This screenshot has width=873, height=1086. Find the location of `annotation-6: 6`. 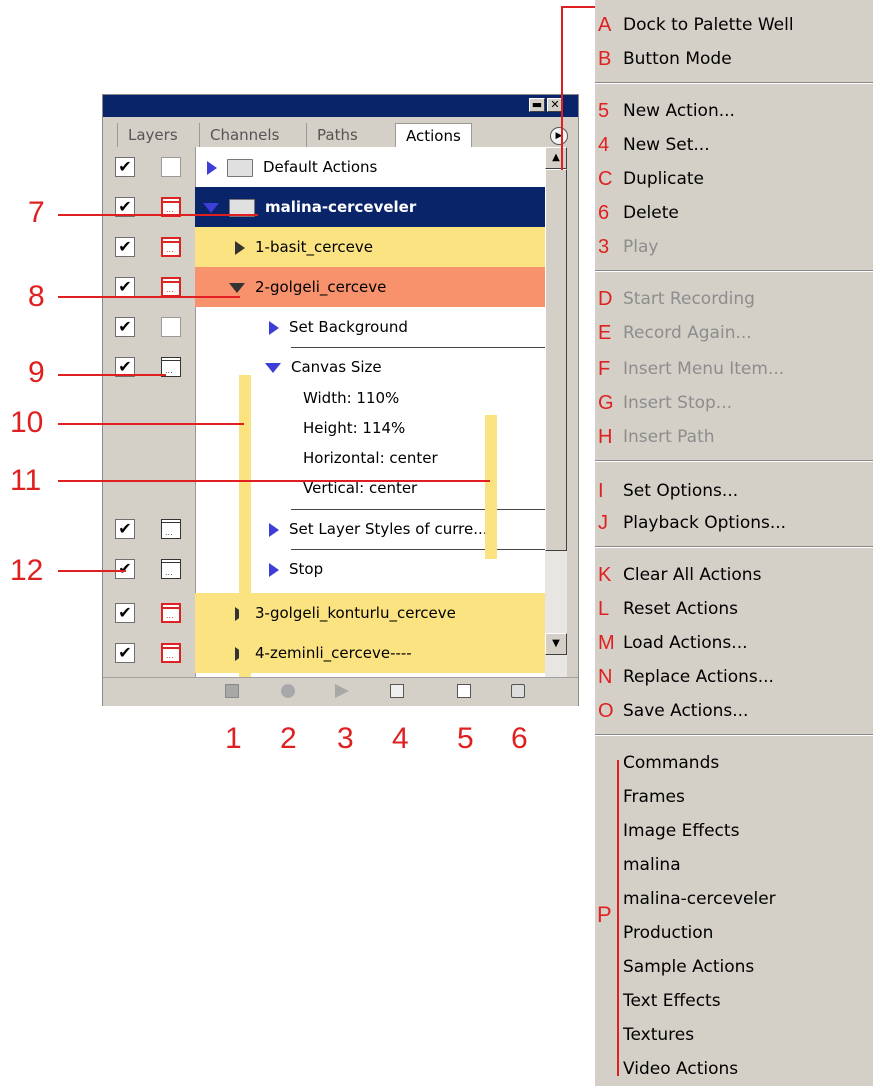

annotation-6: 6 is located at coordinates (519, 738).